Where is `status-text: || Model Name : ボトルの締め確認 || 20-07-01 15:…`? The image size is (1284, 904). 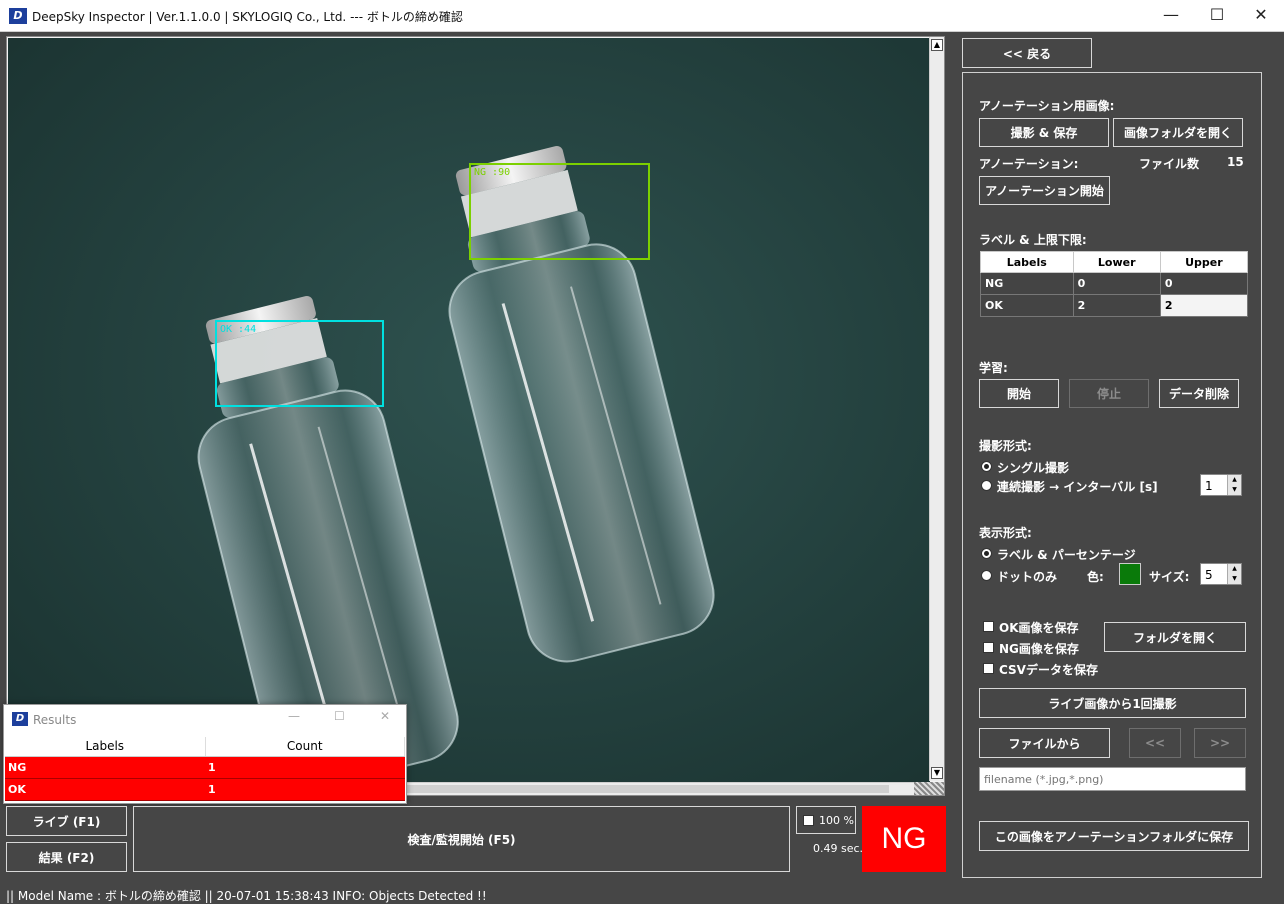
status-text: || Model Name : ボトルの締め確認 || 20-07-01 15:… is located at coordinates (246, 896).